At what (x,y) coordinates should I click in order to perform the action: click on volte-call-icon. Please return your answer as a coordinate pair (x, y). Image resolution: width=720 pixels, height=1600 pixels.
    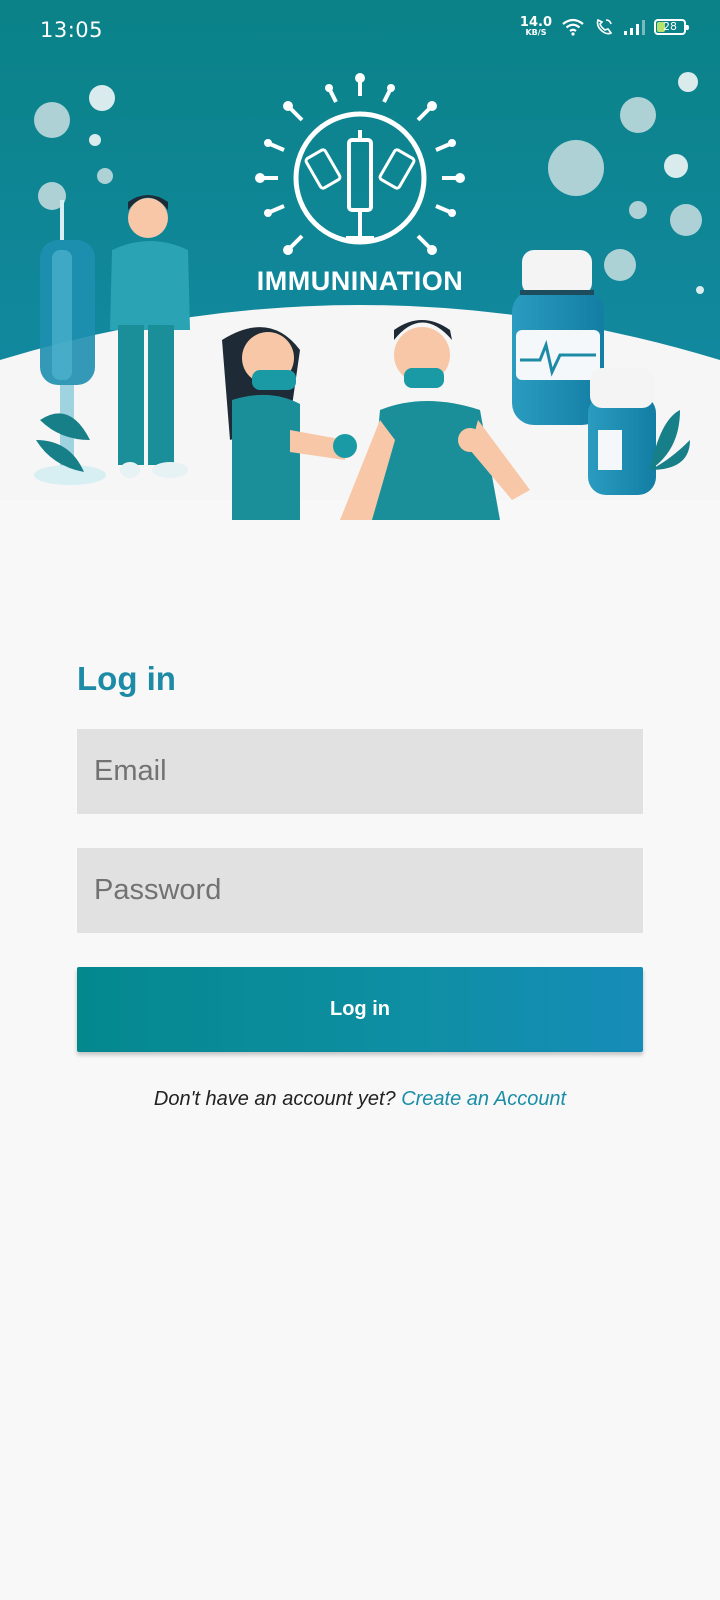
    Looking at the image, I should click on (604, 26).